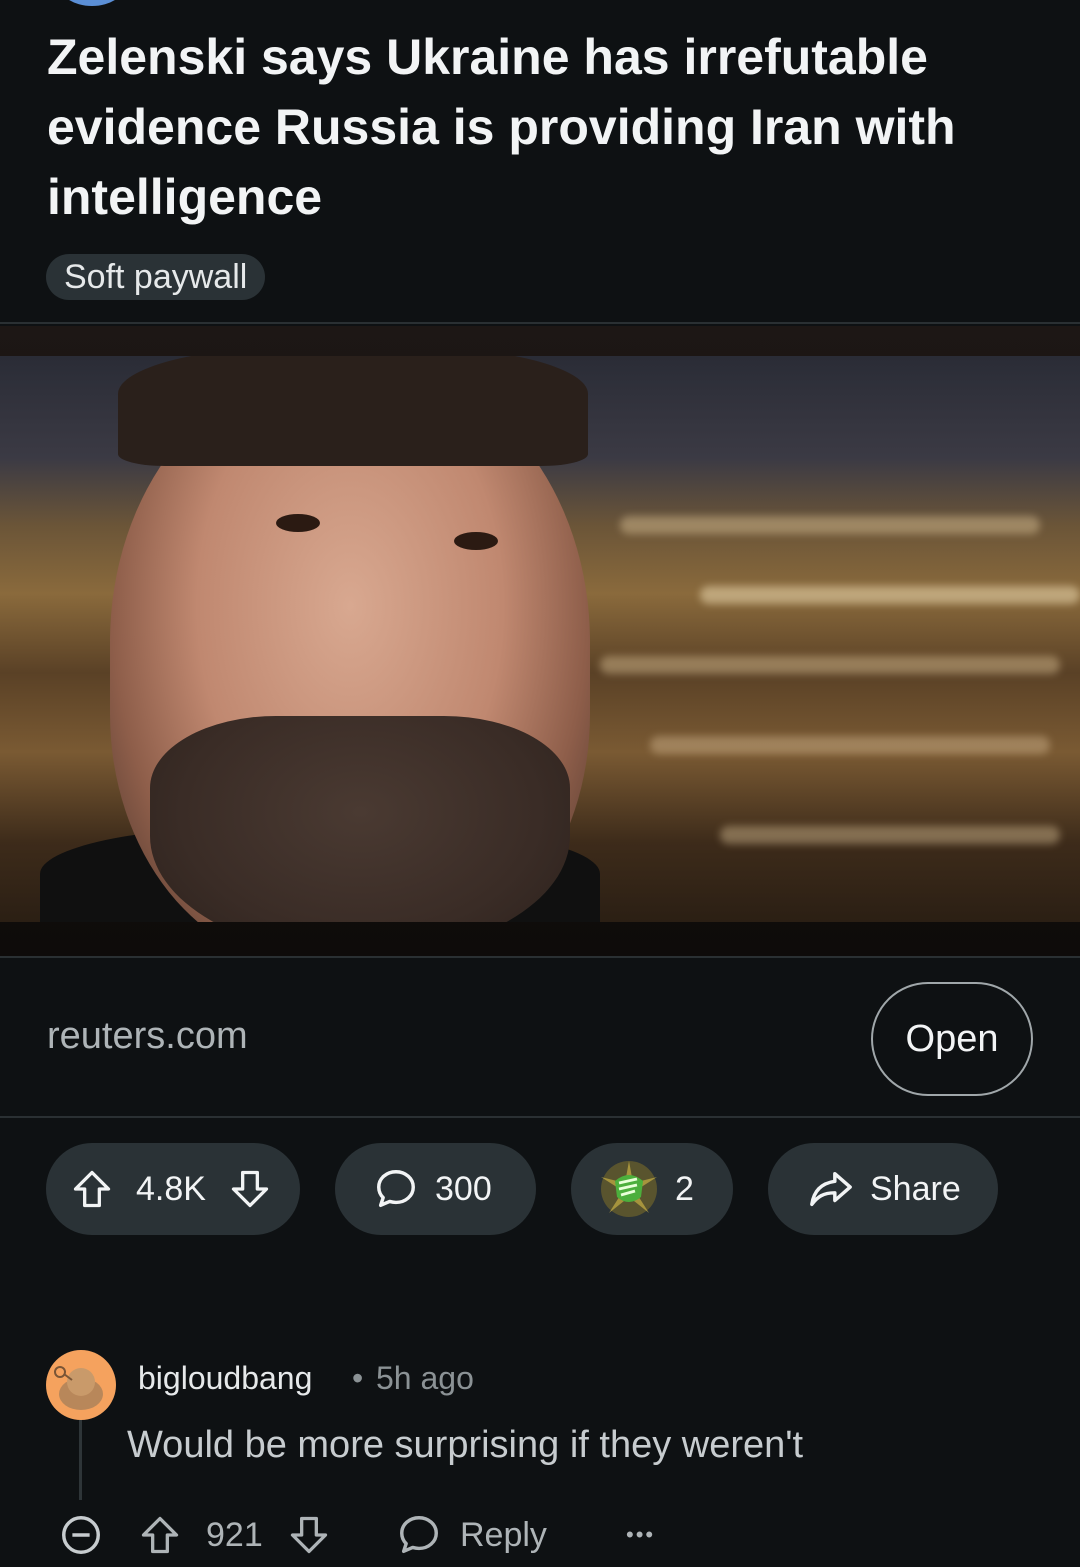 Image resolution: width=1080 pixels, height=1567 pixels. I want to click on vote-pill: 4.8K, so click(173, 1189).